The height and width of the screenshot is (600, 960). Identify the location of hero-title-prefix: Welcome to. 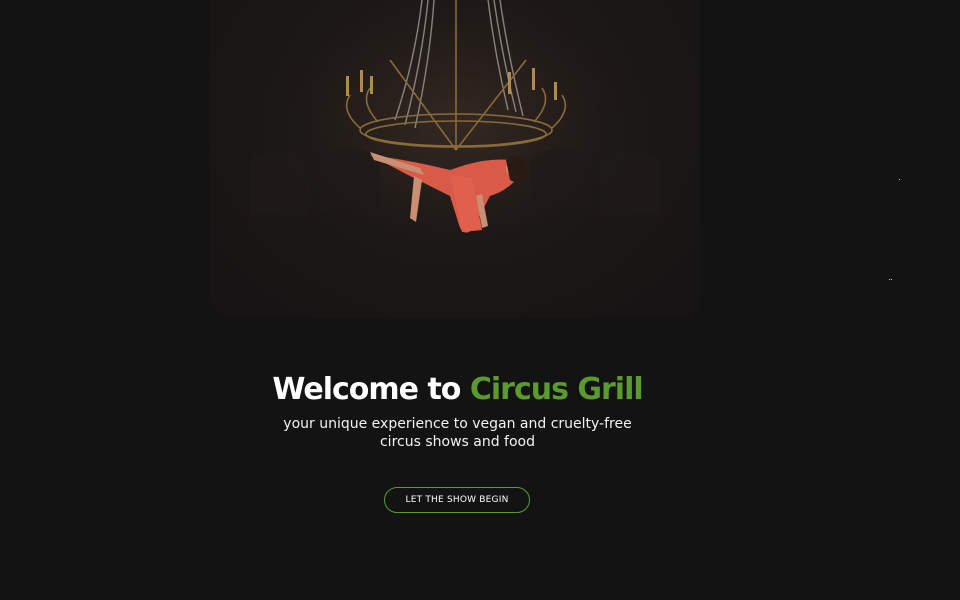
(366, 389).